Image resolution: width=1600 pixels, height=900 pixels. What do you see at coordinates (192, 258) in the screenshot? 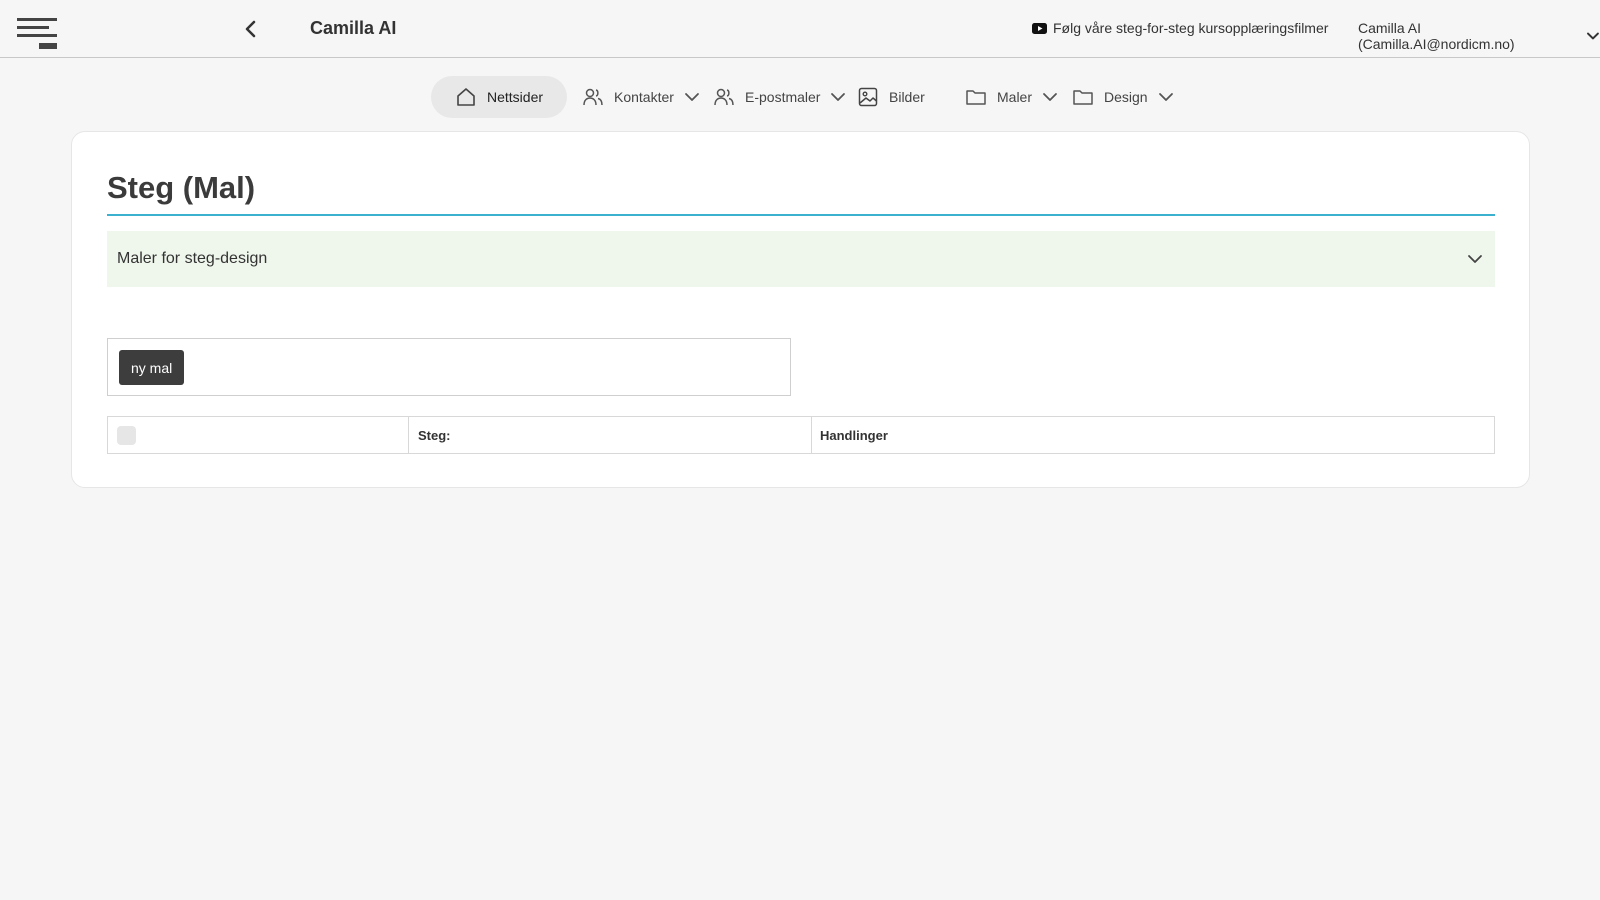
I see `accordion-label: Maler for steg-design` at bounding box center [192, 258].